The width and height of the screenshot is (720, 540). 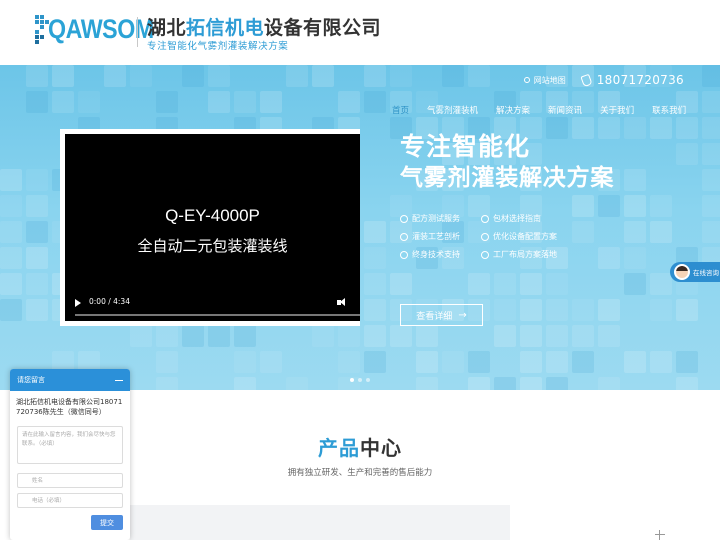 What do you see at coordinates (218, 46) in the screenshot?
I see `slogan: 专注智能化气雾剂灌装解决方案` at bounding box center [218, 46].